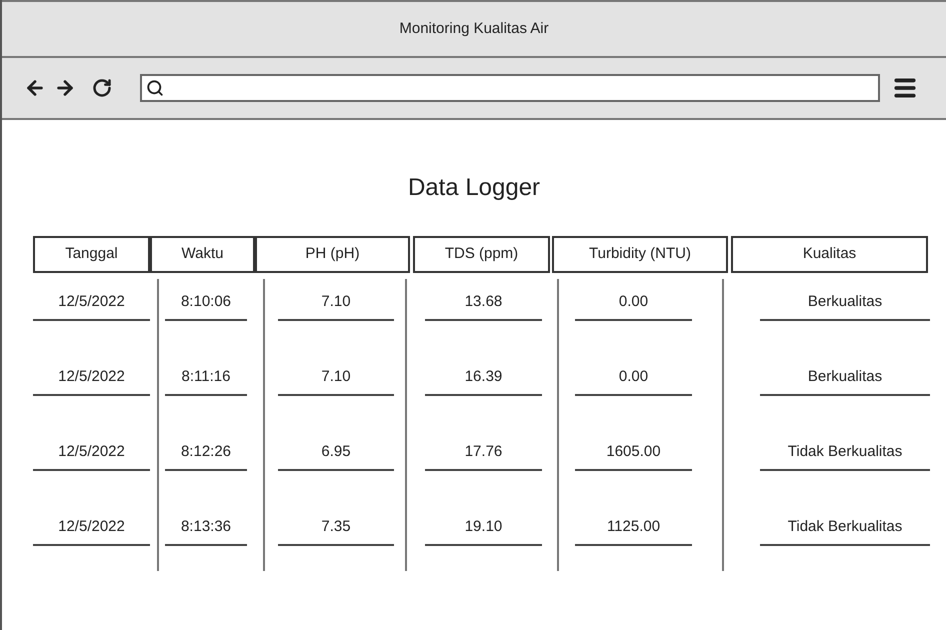 The height and width of the screenshot is (630, 946). What do you see at coordinates (65, 88) in the screenshot?
I see `forward-icon` at bounding box center [65, 88].